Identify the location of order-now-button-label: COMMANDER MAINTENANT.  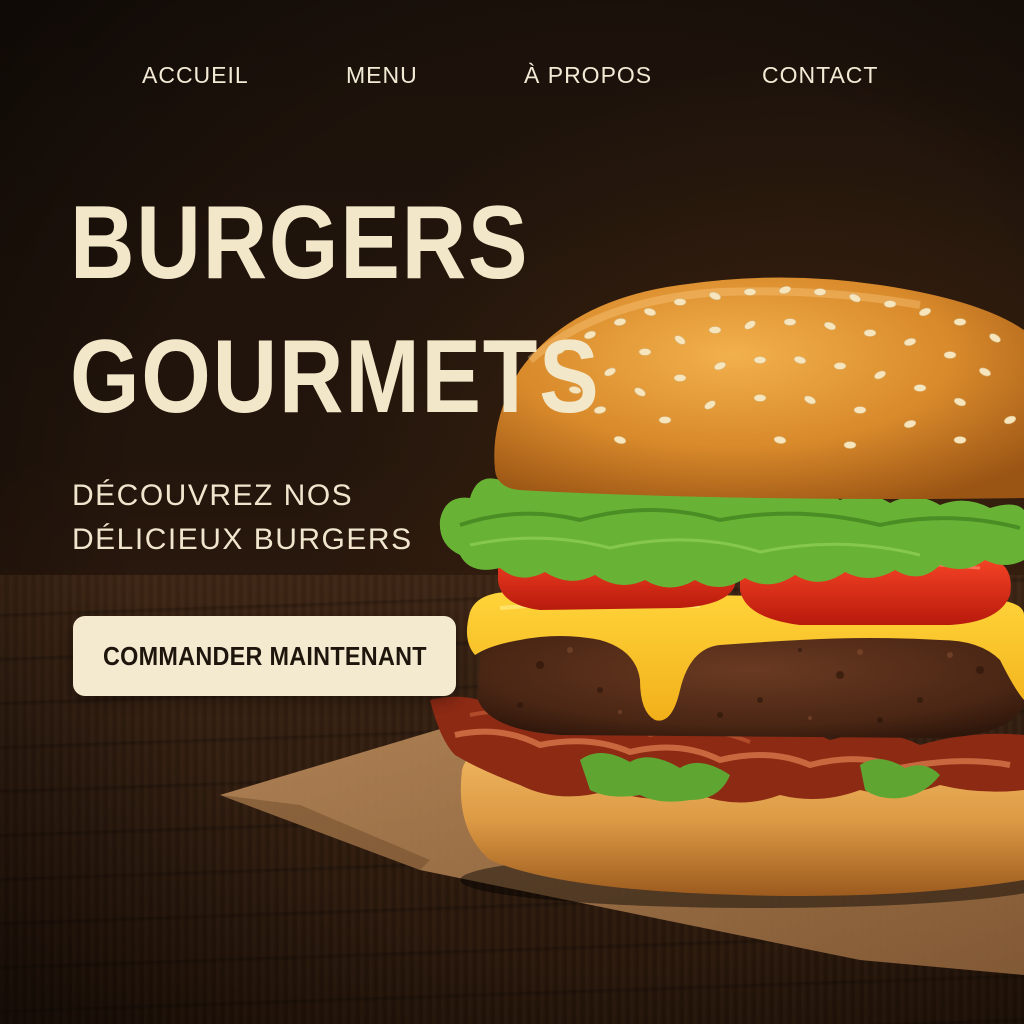
(264, 655).